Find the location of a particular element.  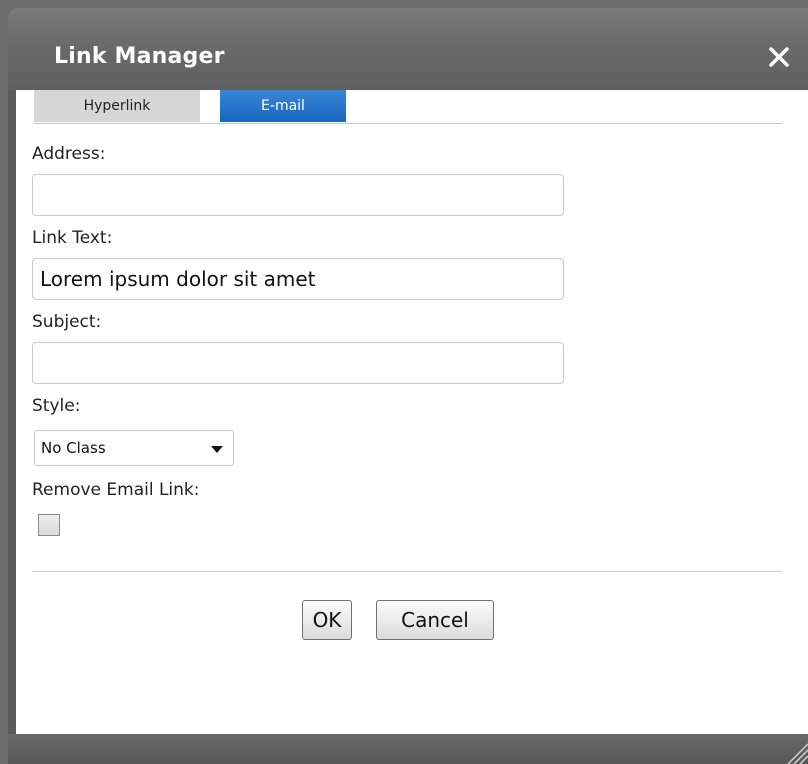

subject-label: Subject: is located at coordinates (67, 322).